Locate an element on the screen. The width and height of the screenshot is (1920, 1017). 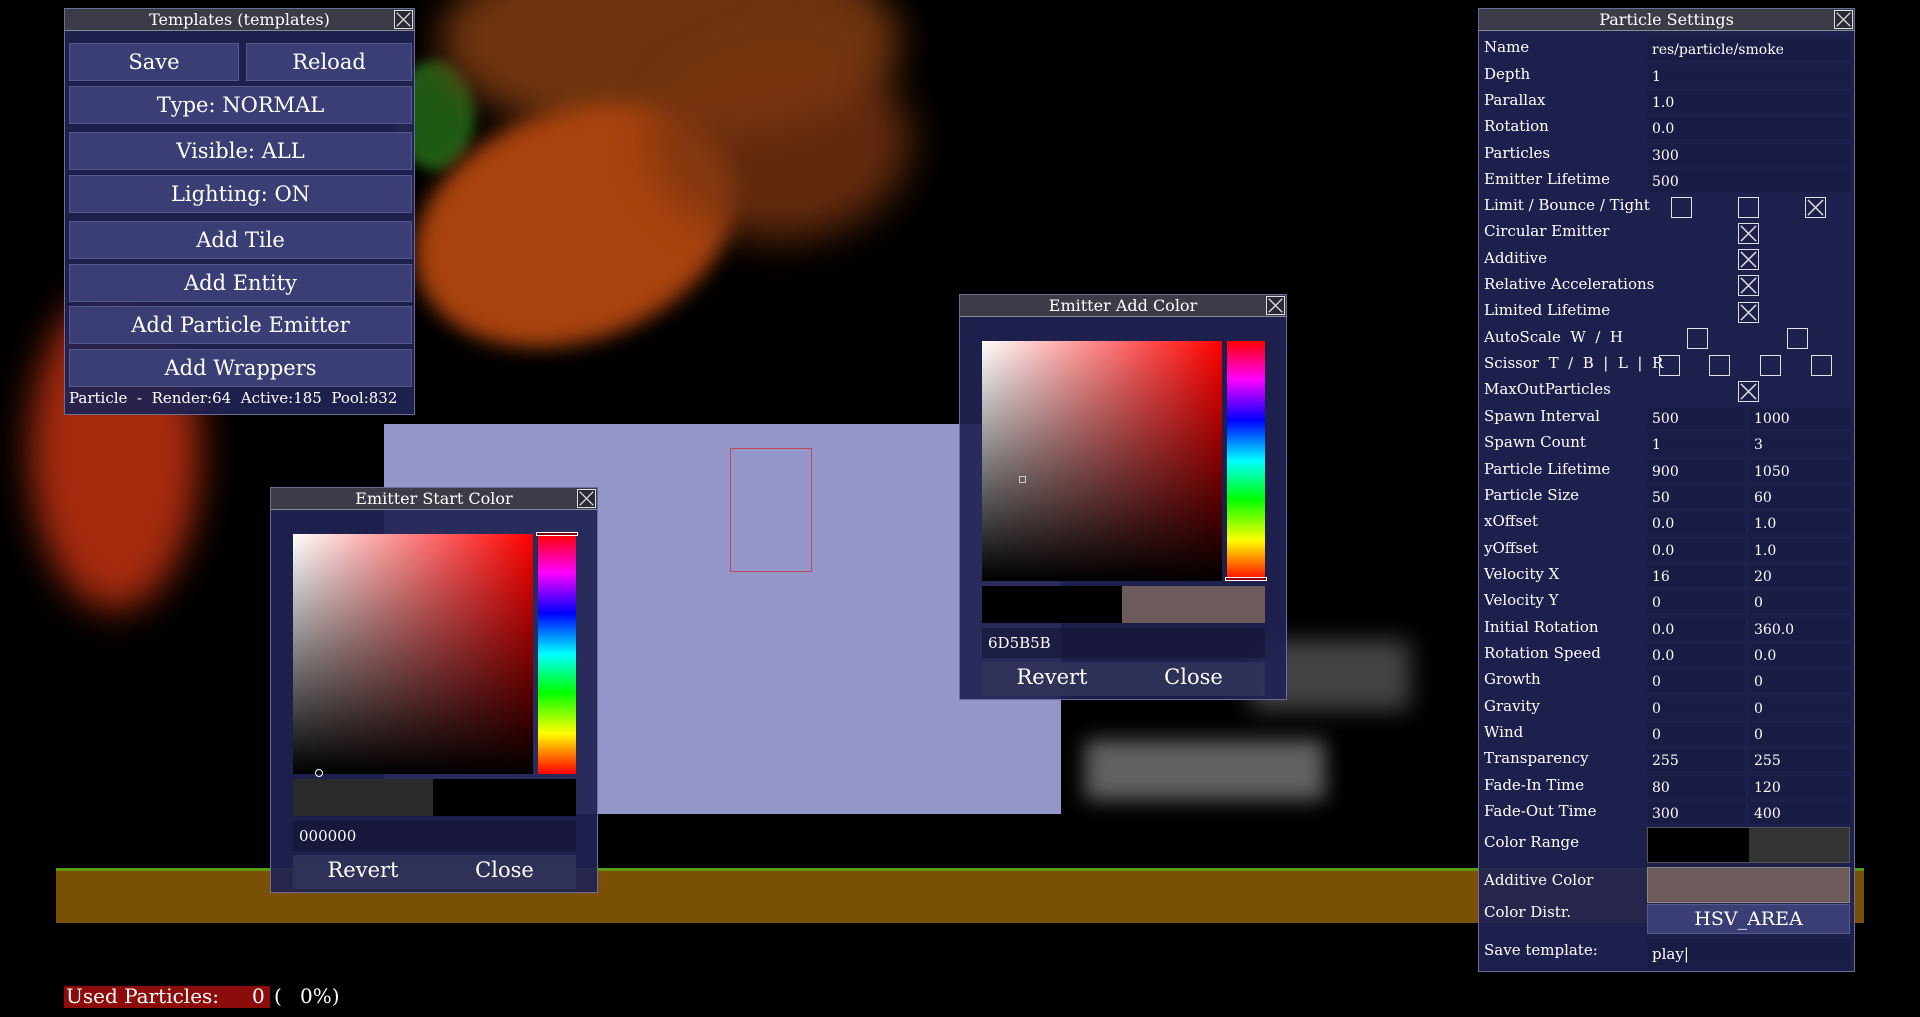
particles-input: 300 is located at coordinates (1748, 155).